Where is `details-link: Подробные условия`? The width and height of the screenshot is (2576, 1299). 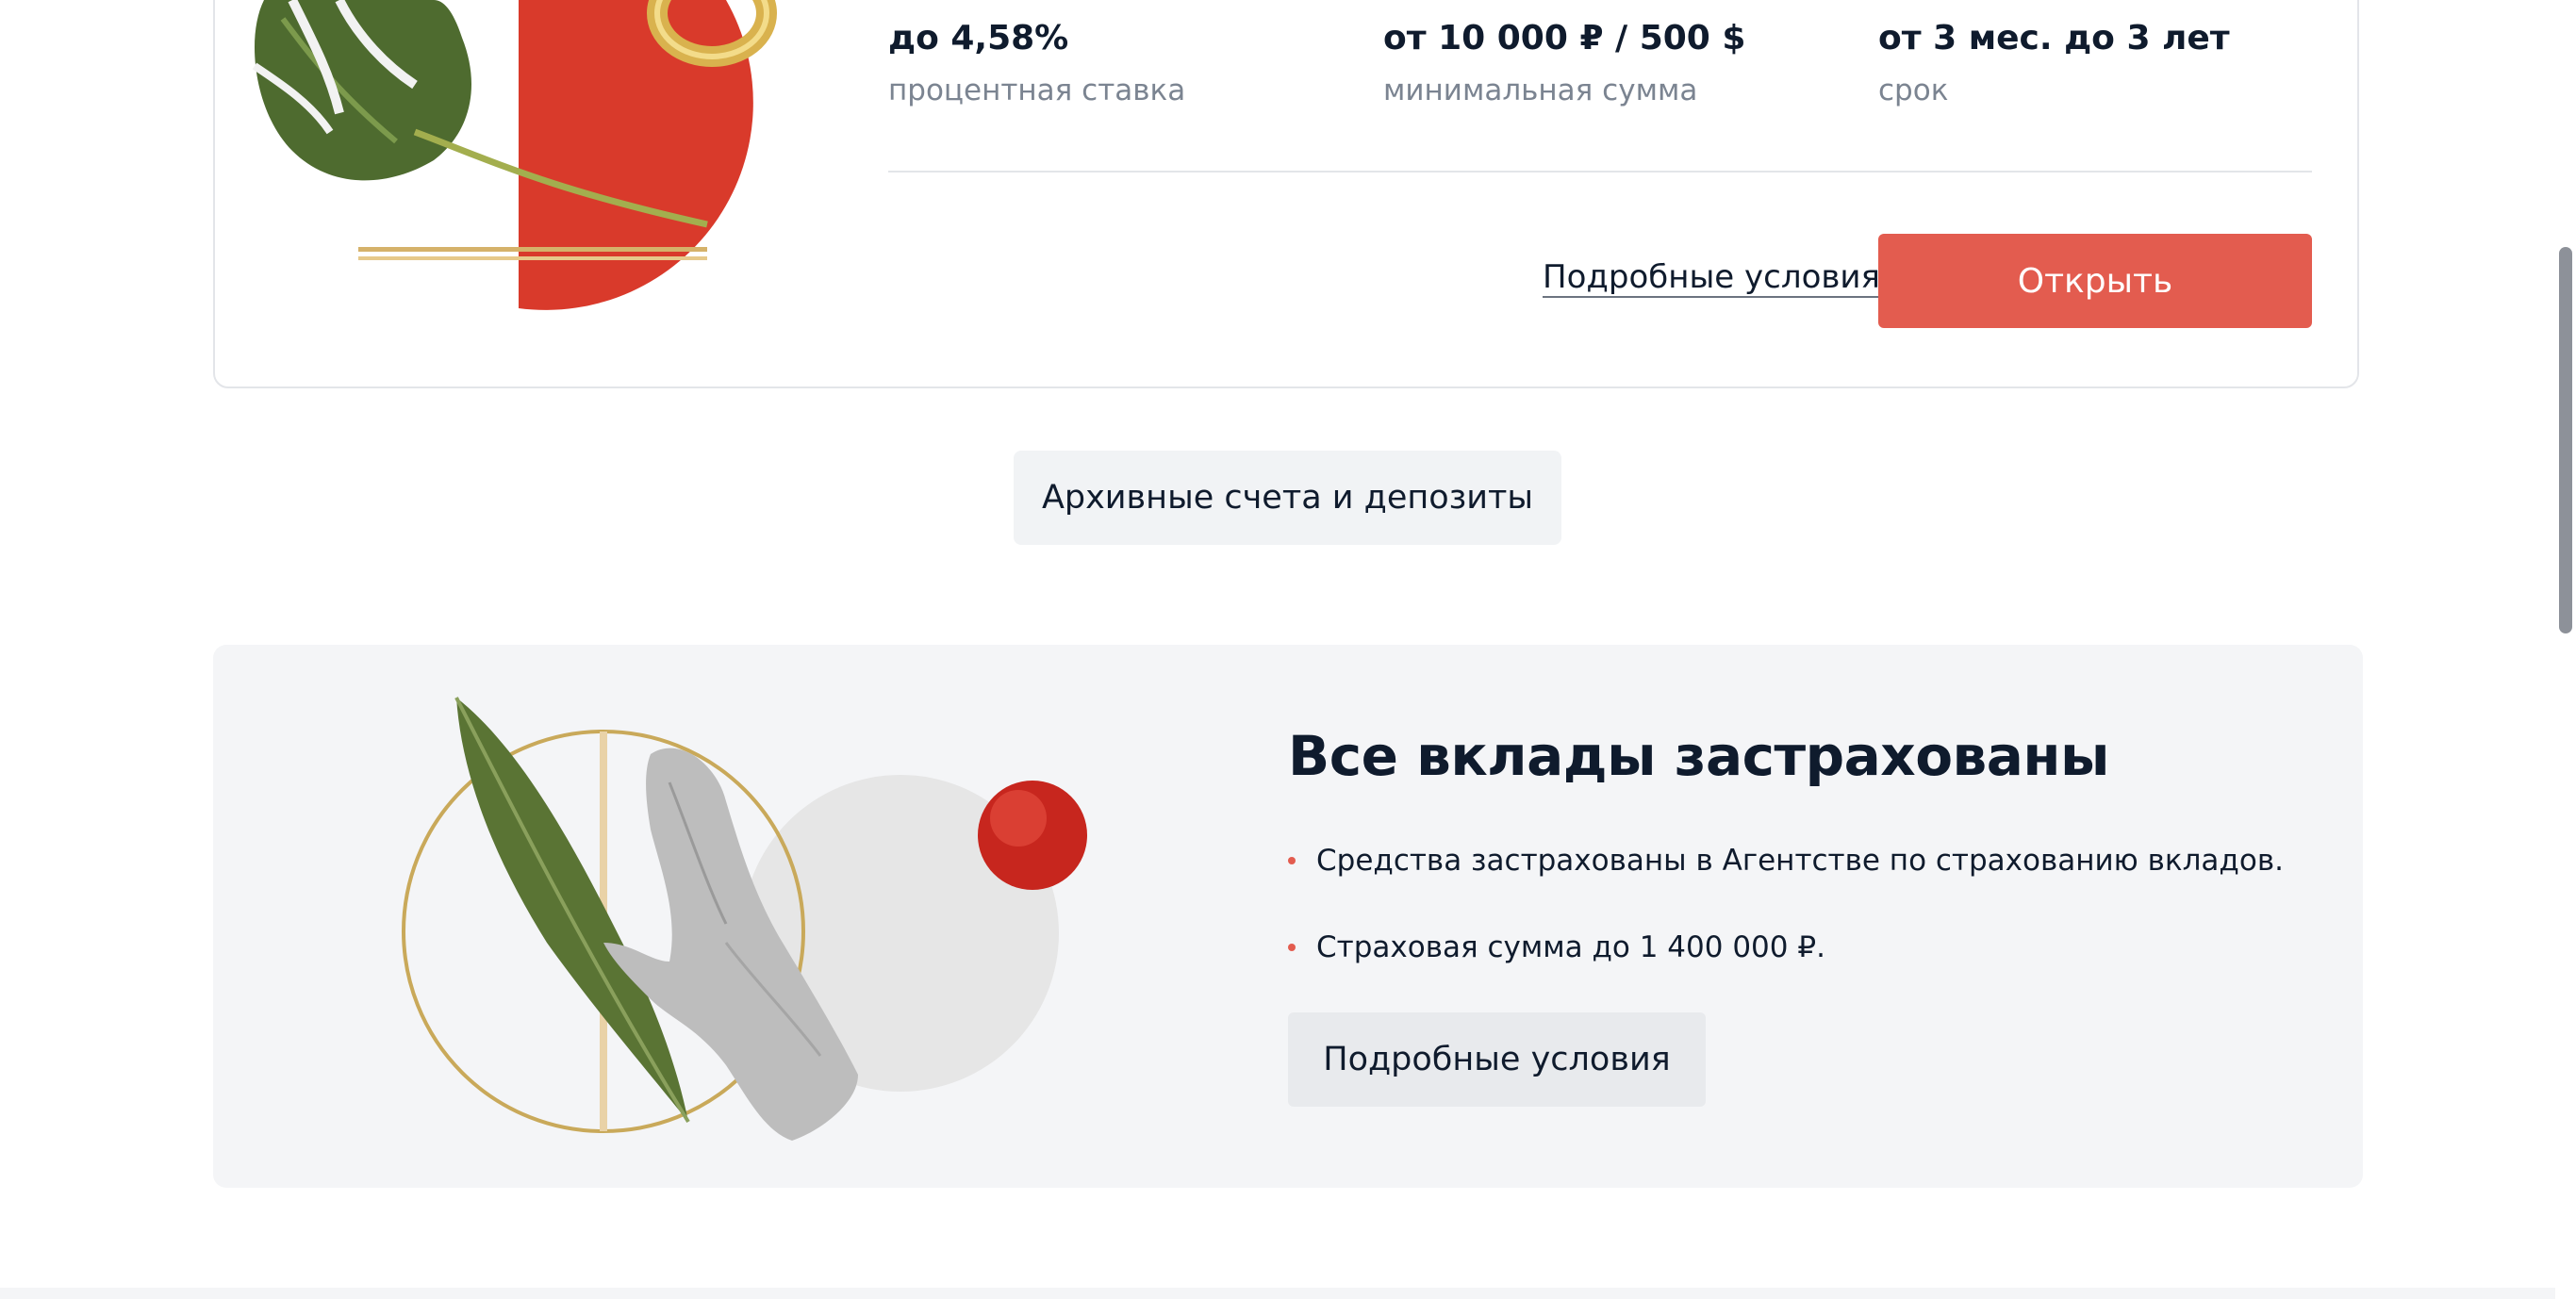
details-link: Подробные условия is located at coordinates (1711, 278).